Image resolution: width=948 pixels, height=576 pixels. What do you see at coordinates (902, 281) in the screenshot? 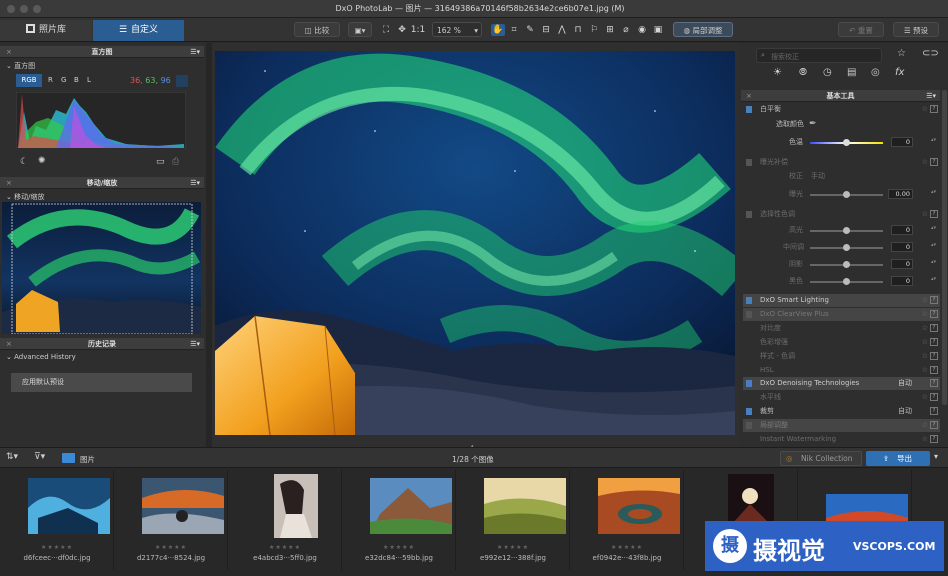
I see `blacks-value: 0` at bounding box center [902, 281].